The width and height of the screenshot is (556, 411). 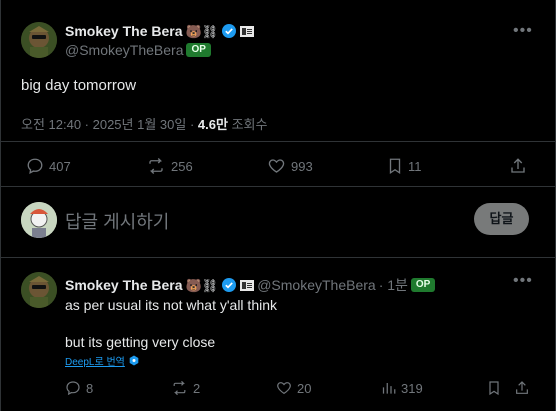 What do you see at coordinates (393, 285) in the screenshot?
I see `reply-time: · 1분` at bounding box center [393, 285].